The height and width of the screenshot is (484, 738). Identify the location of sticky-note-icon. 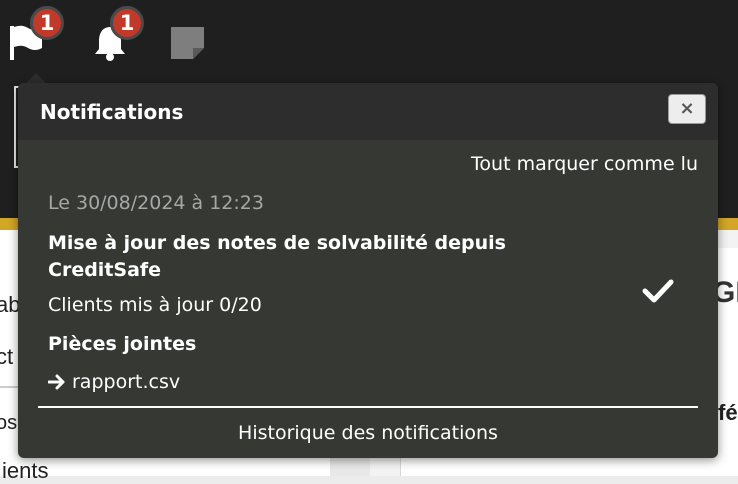
(188, 45).